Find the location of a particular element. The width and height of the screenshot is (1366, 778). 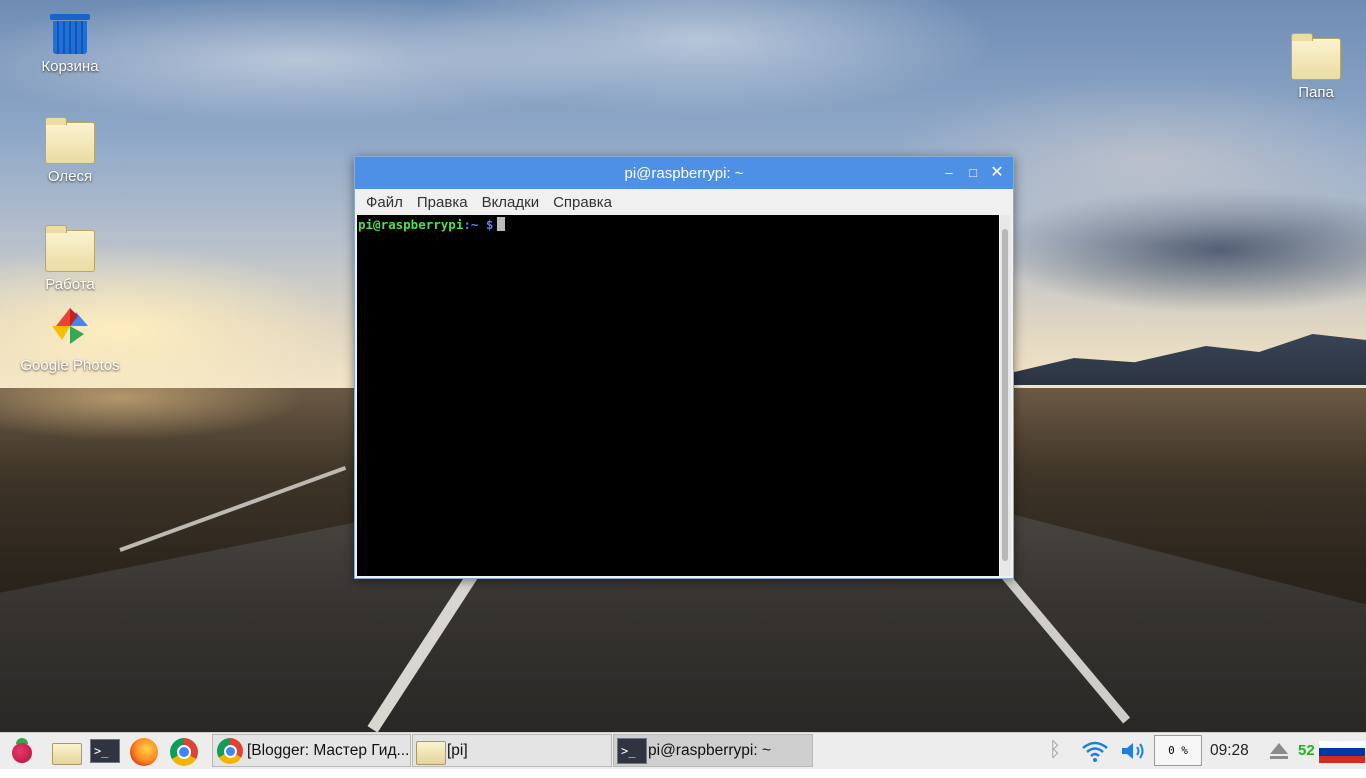

bluetooth-icon: ᛒ is located at coordinates (1055, 751).